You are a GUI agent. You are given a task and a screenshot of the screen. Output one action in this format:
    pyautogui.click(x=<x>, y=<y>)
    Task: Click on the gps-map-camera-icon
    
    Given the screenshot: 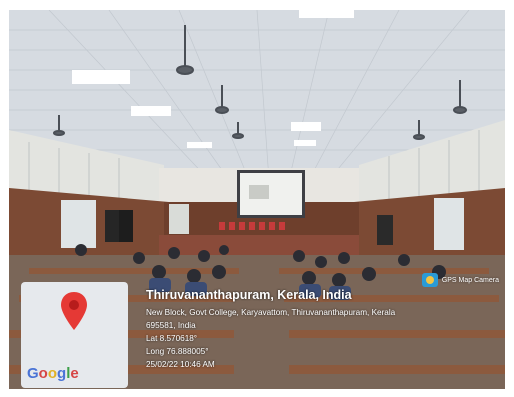 What is the action you would take?
    pyautogui.click(x=429, y=280)
    